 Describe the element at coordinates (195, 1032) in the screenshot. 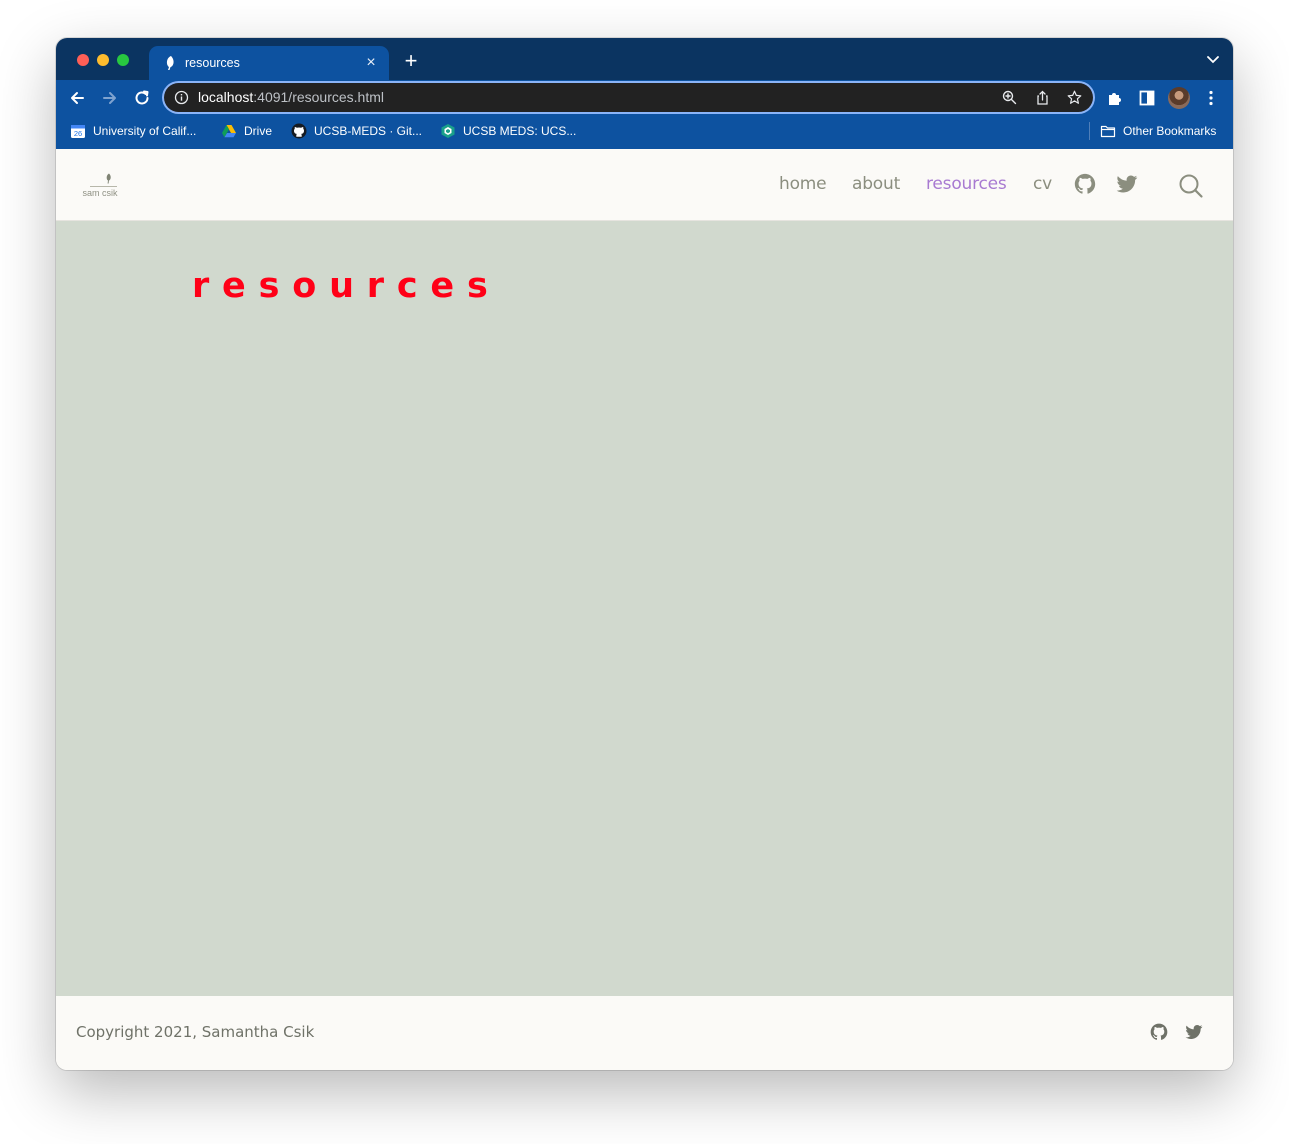

I see `copyright-text: Copyright 2021, Samantha Csik` at that location.